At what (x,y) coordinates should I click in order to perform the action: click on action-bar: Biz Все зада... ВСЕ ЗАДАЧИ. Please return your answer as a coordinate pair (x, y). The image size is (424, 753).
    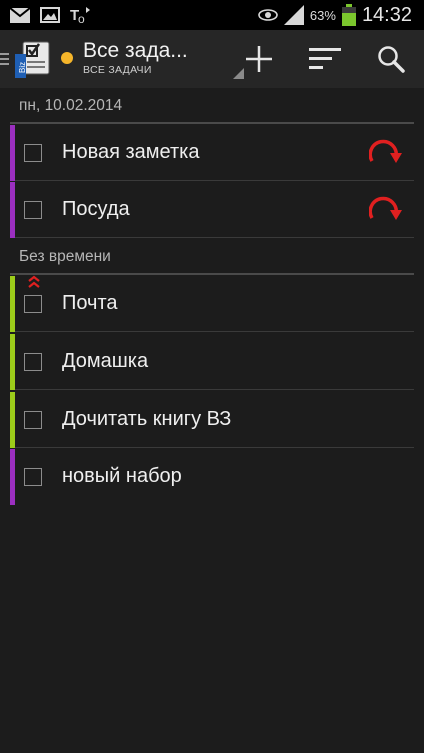
    Looking at the image, I should click on (212, 59).